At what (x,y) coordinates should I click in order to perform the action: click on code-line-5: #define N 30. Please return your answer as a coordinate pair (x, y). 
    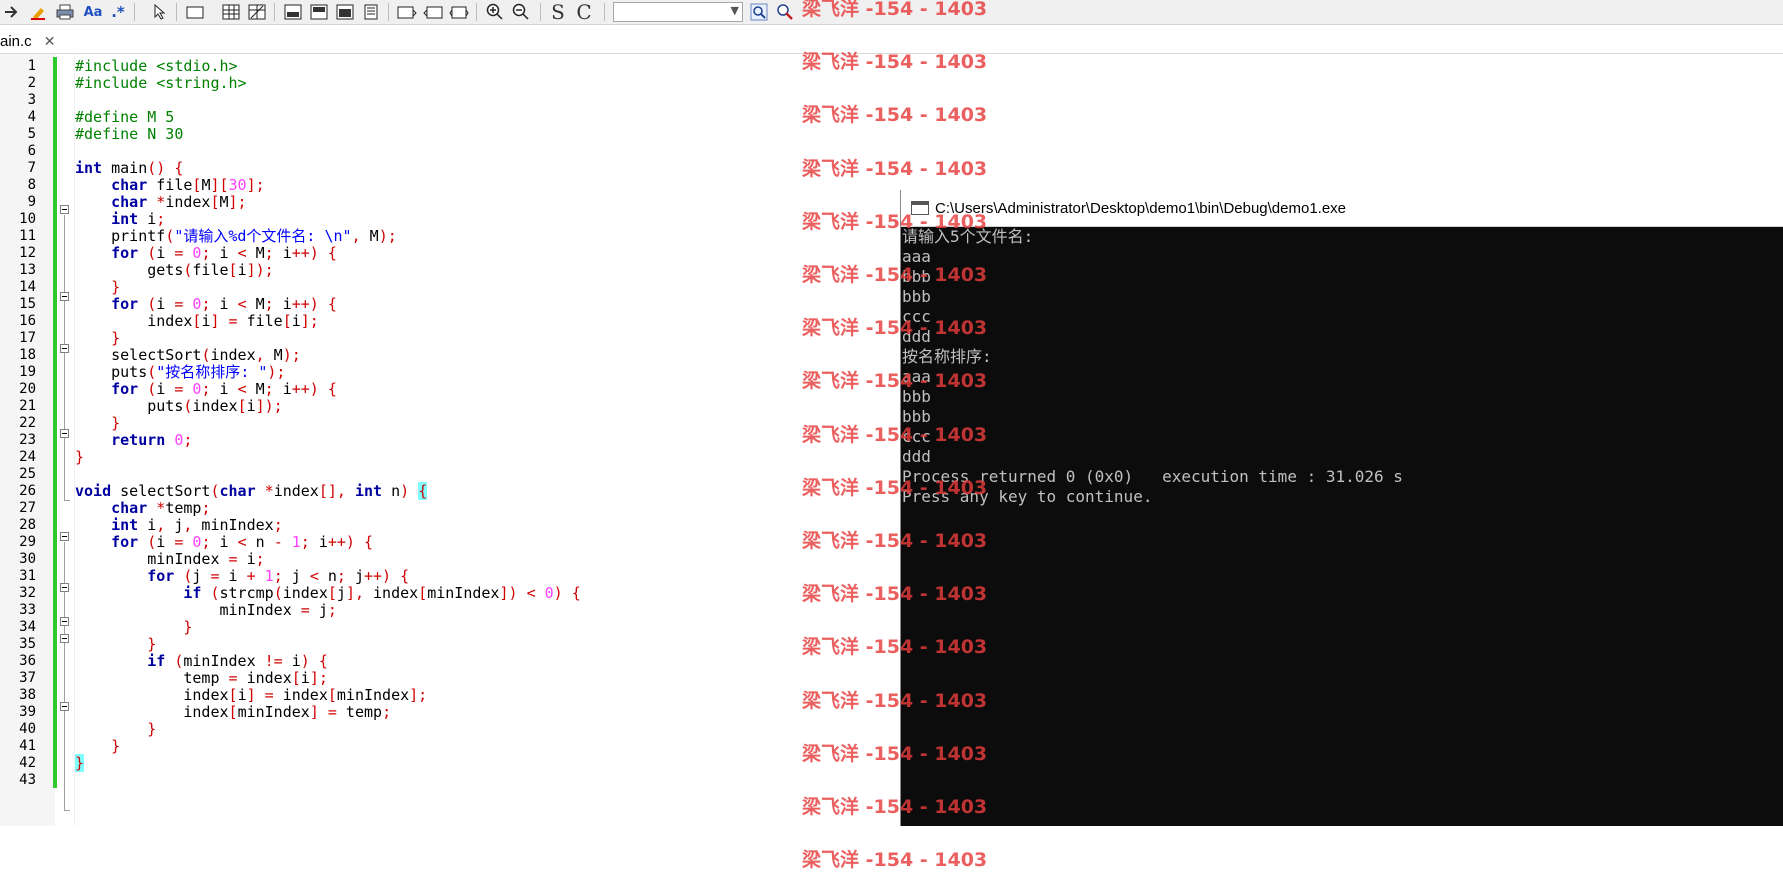
    Looking at the image, I should click on (129, 134).